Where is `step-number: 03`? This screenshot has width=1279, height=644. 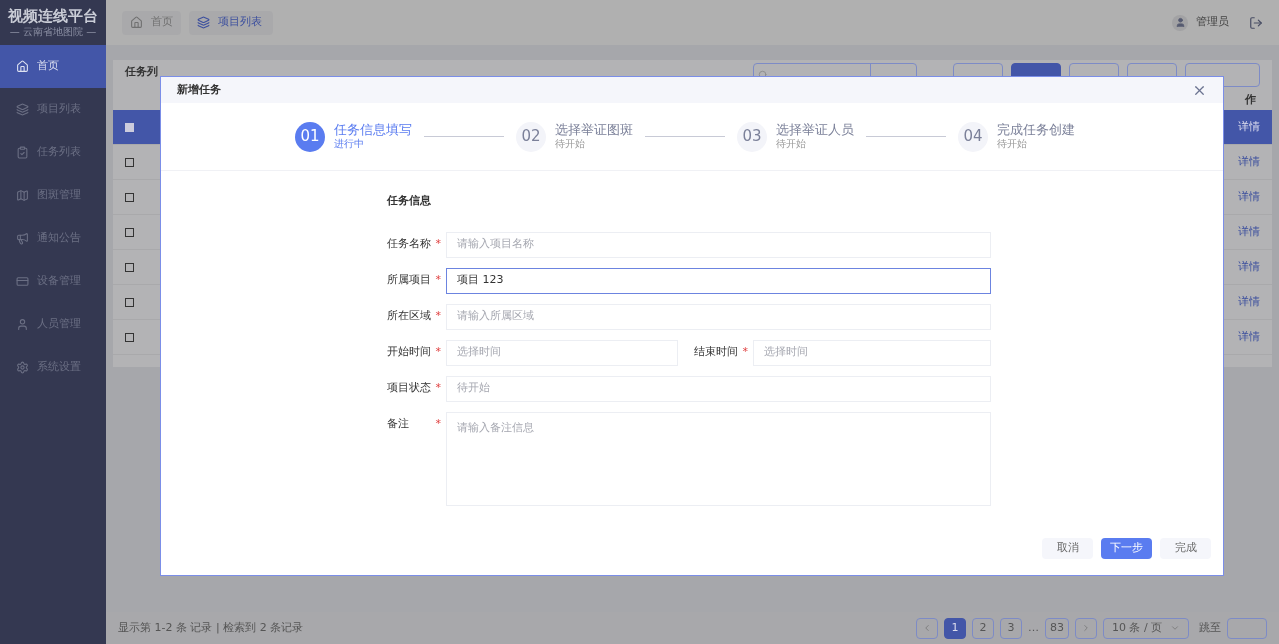 step-number: 03 is located at coordinates (752, 136).